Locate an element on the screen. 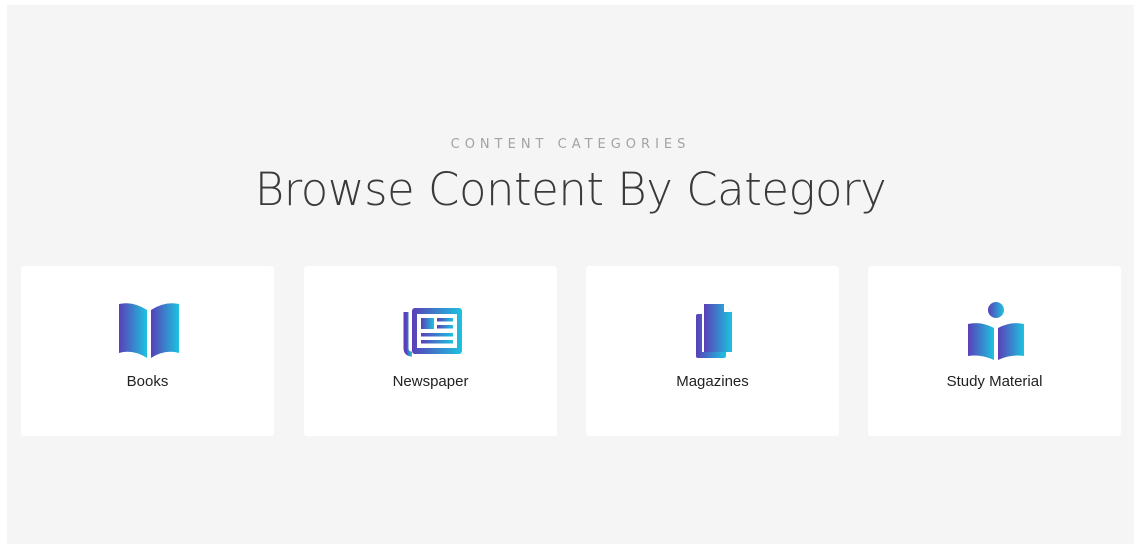 The width and height of the screenshot is (1134, 544). category-card-books: Books is located at coordinates (147, 351).